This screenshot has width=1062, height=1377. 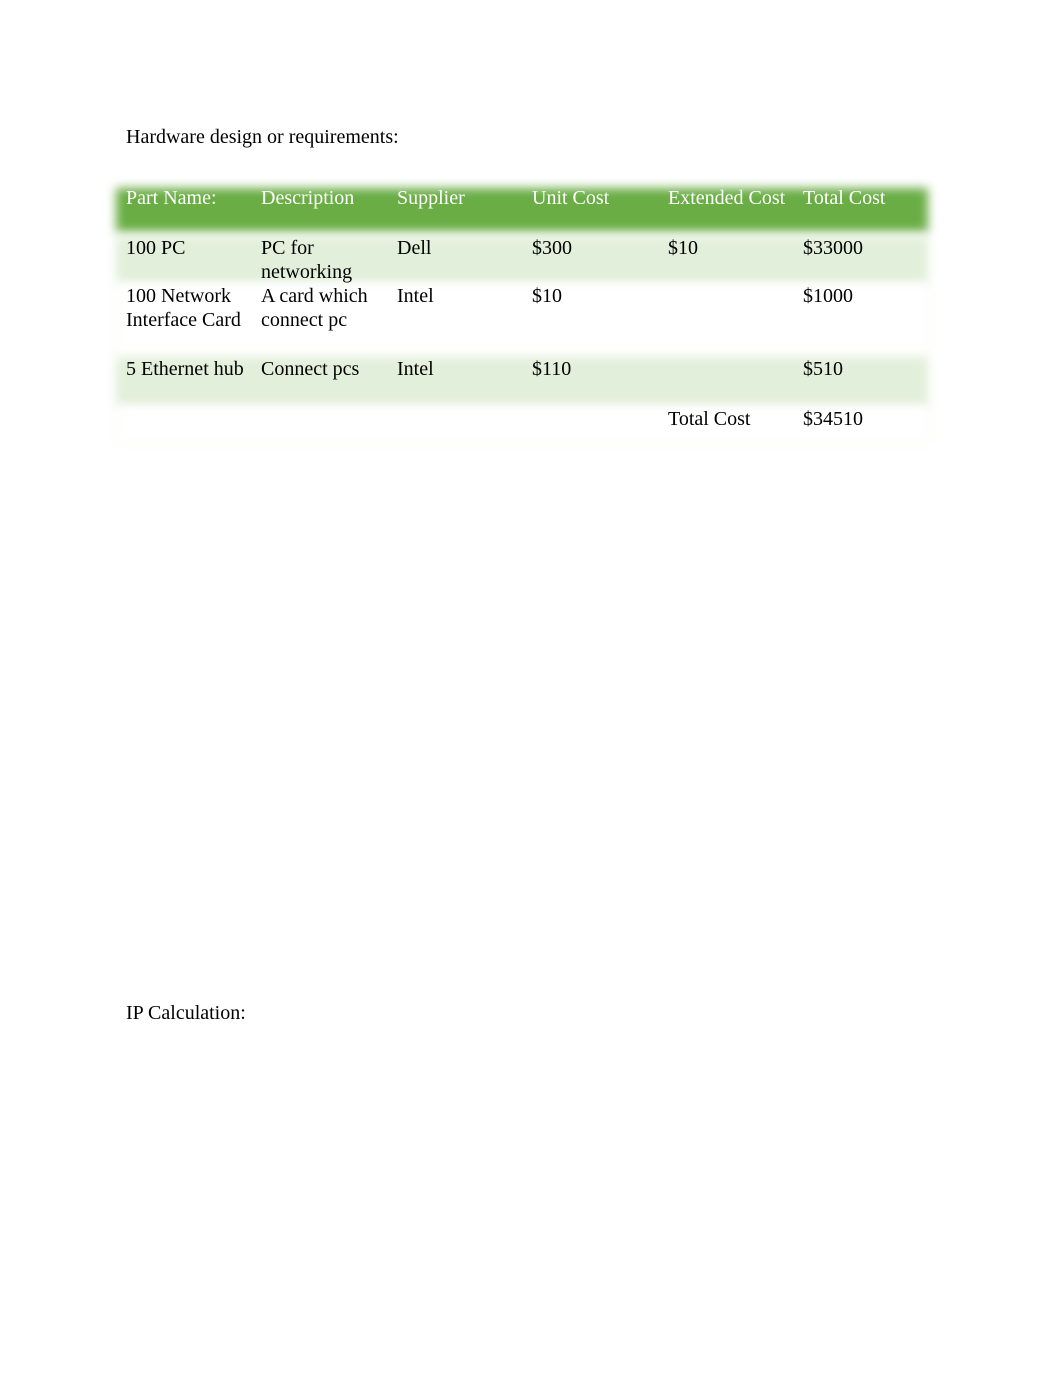 What do you see at coordinates (547, 296) in the screenshot?
I see `cell-unit-cost: $10` at bounding box center [547, 296].